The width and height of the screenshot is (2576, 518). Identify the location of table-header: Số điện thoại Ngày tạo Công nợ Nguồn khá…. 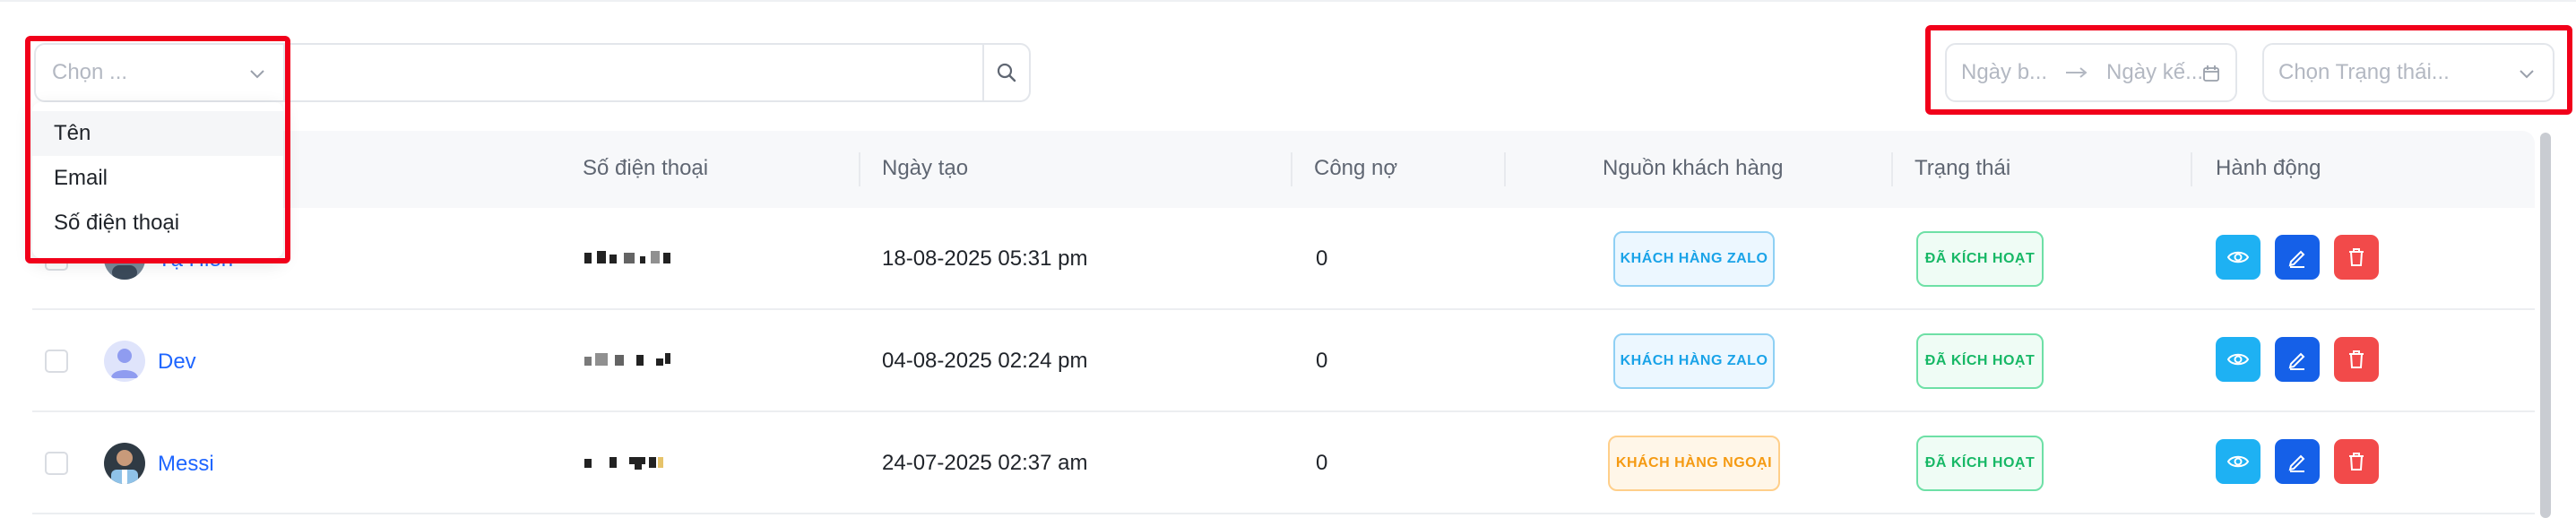
(1283, 169).